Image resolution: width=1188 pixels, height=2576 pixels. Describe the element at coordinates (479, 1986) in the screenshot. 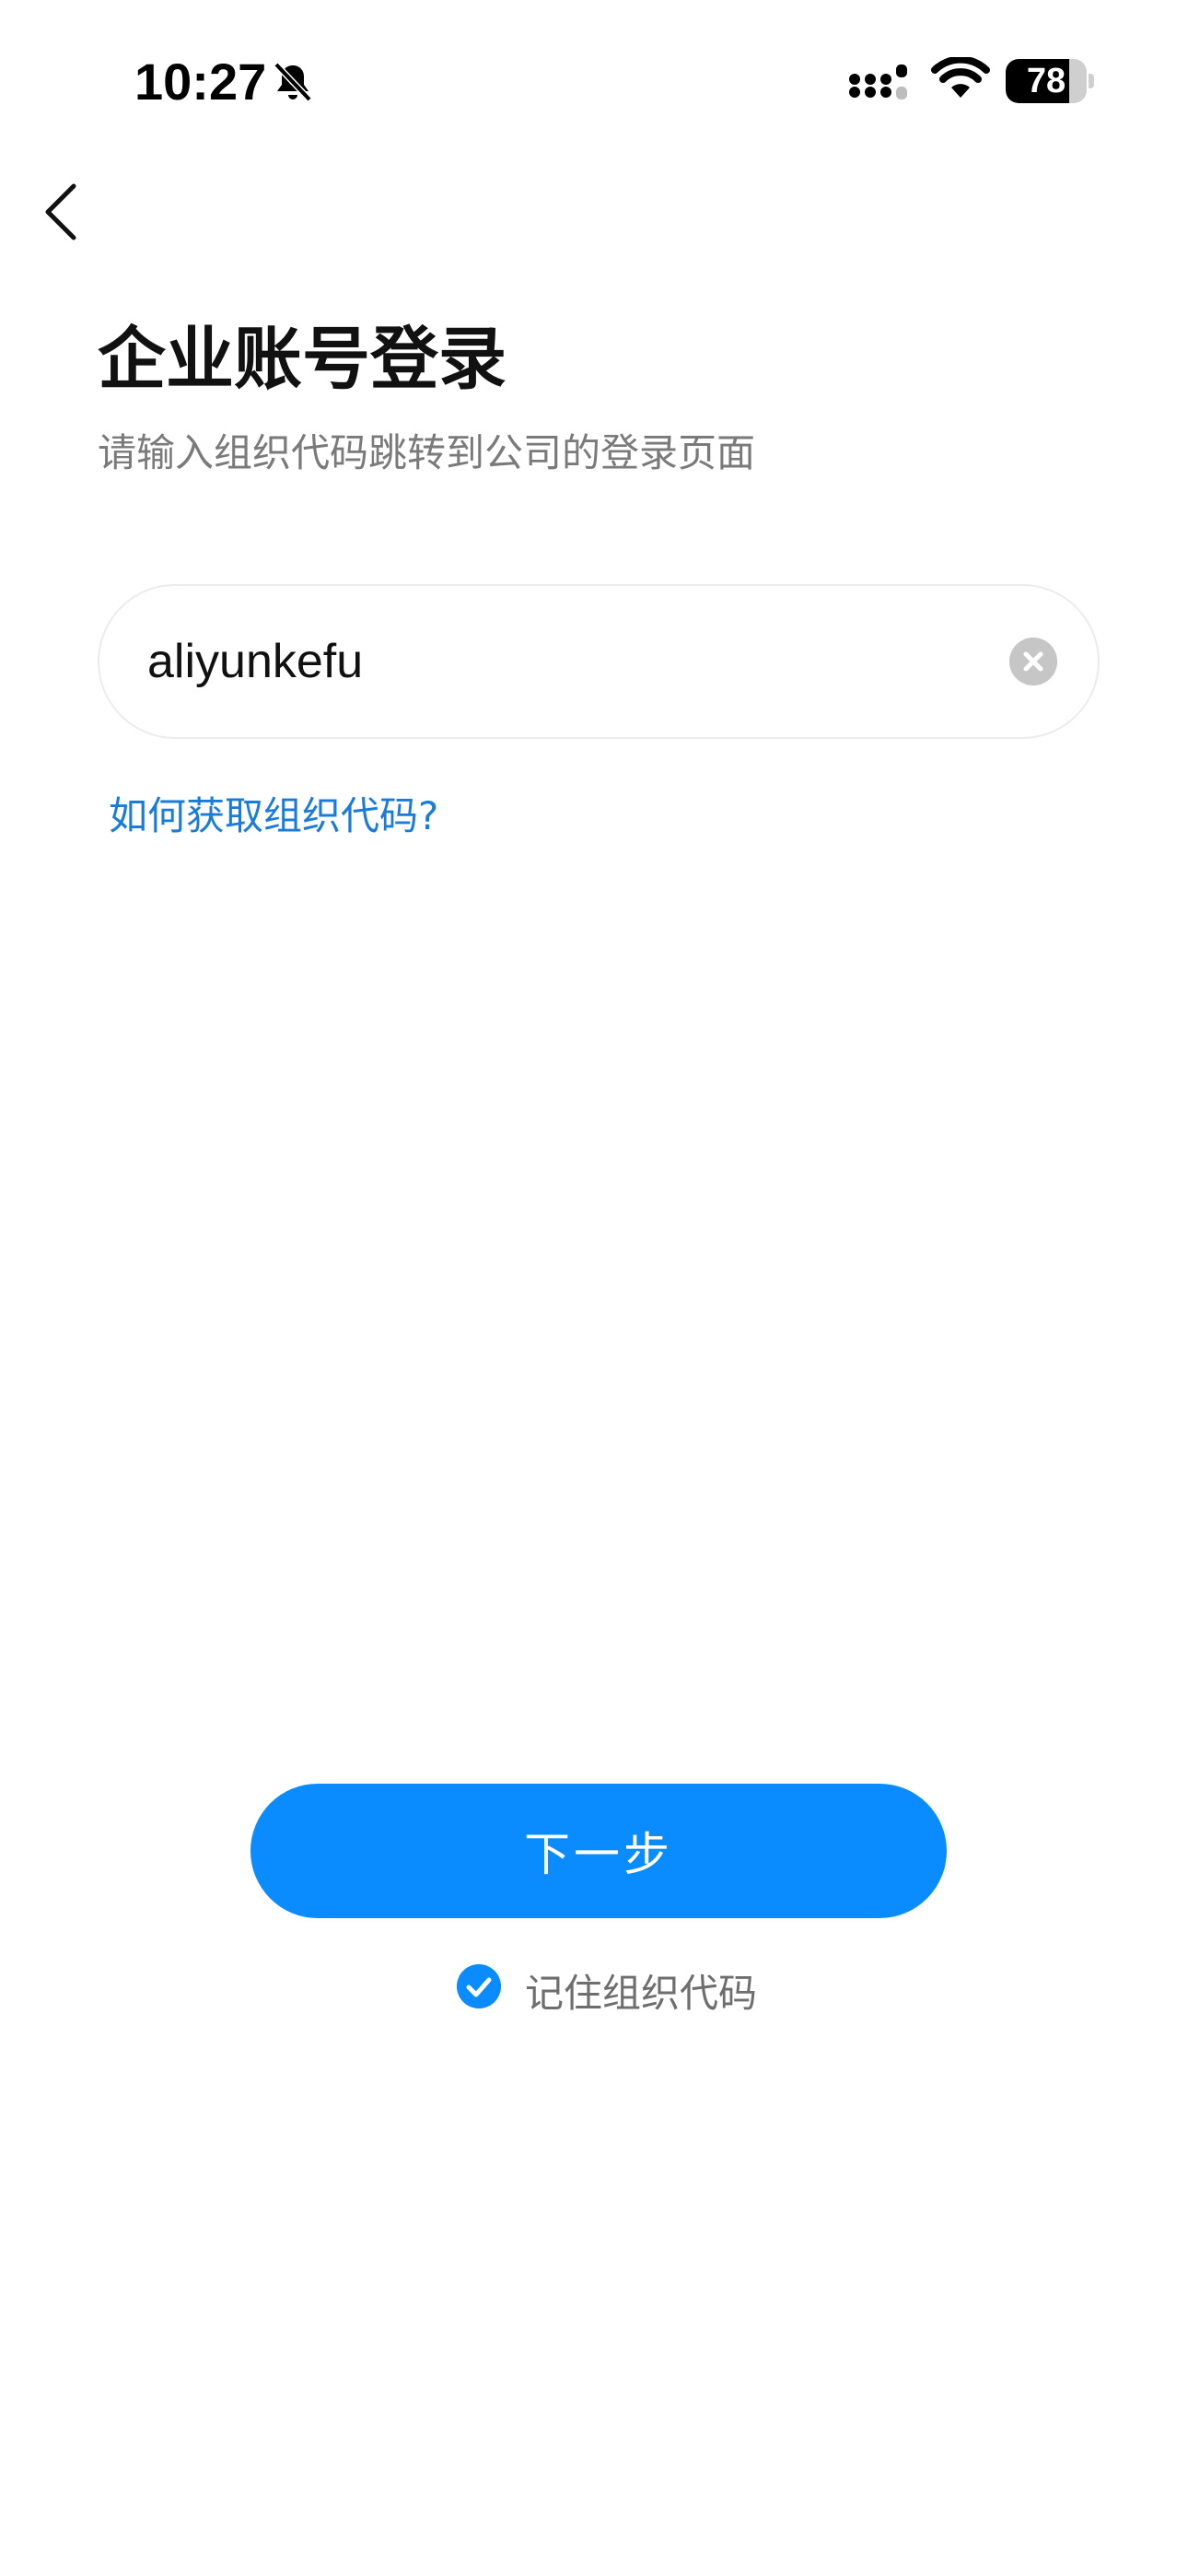

I see `checkbox-checked-icon` at that location.